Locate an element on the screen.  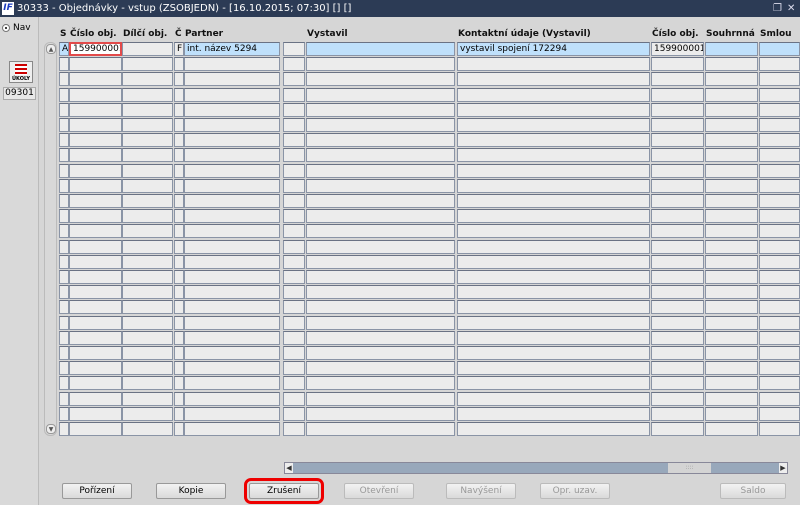
cell-cislo2: 1599000010 is located at coordinates (677, 49).